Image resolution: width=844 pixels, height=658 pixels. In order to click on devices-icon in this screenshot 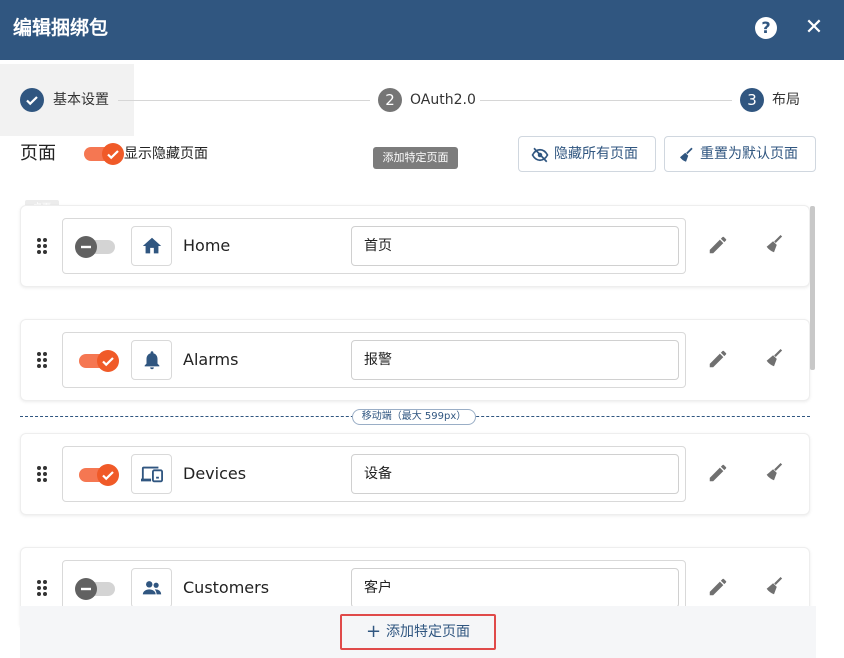, I will do `click(152, 474)`.